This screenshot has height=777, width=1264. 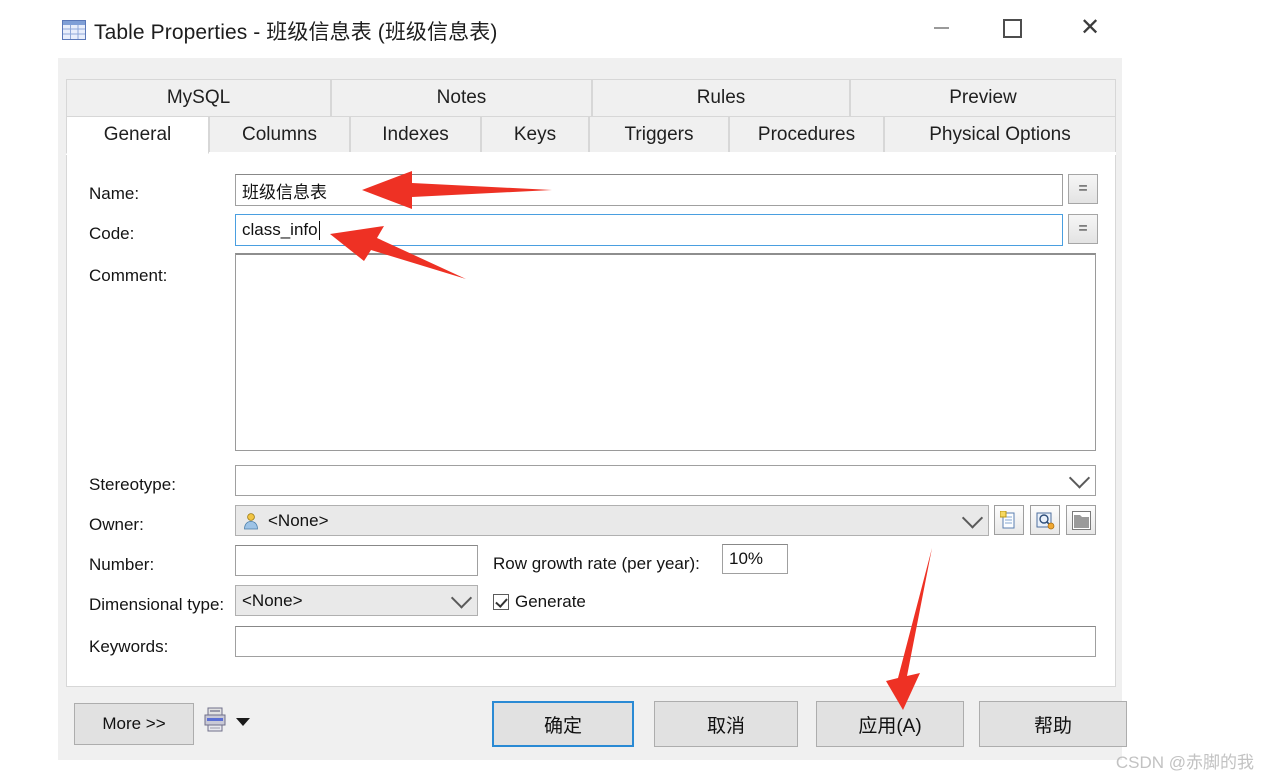 I want to click on code-equals-button: =, so click(x=1083, y=229).